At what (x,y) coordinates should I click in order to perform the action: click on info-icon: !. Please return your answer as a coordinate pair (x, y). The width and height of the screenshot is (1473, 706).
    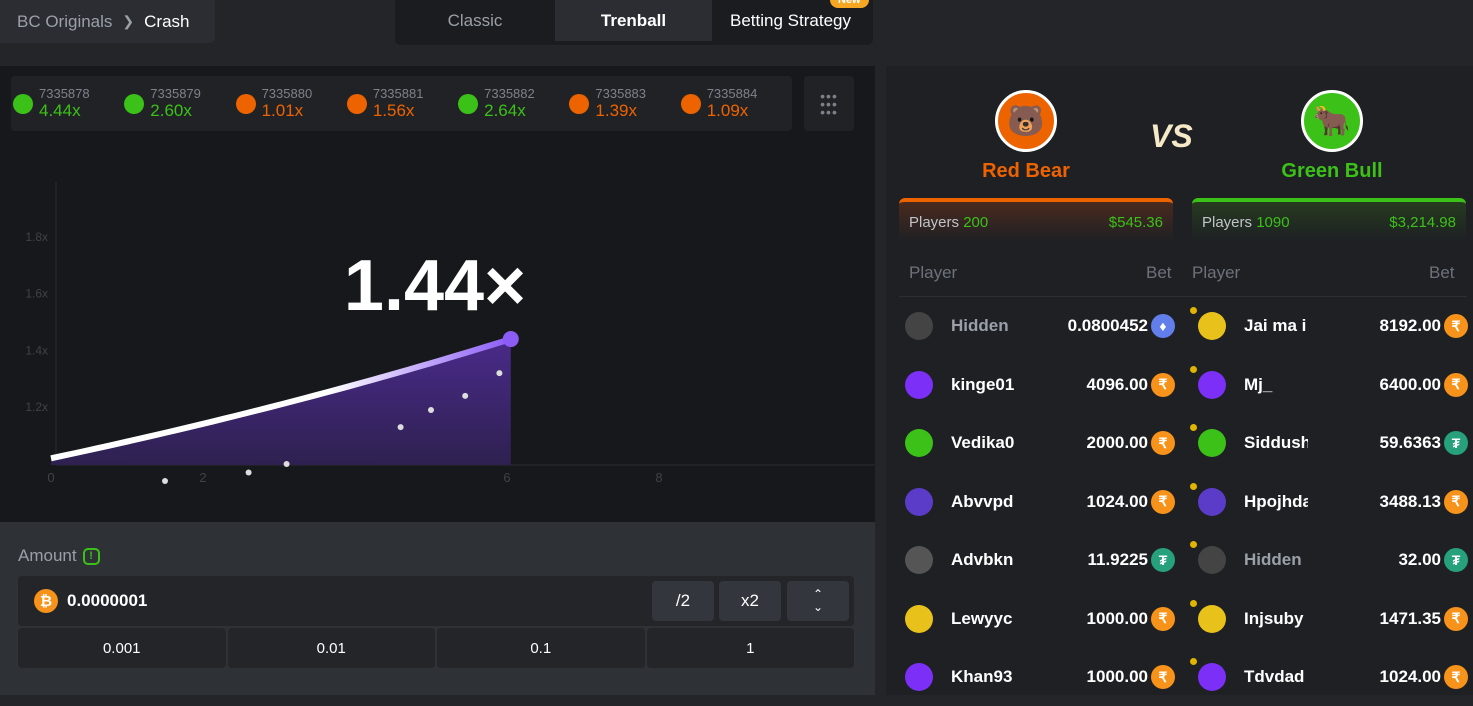
    Looking at the image, I should click on (91, 556).